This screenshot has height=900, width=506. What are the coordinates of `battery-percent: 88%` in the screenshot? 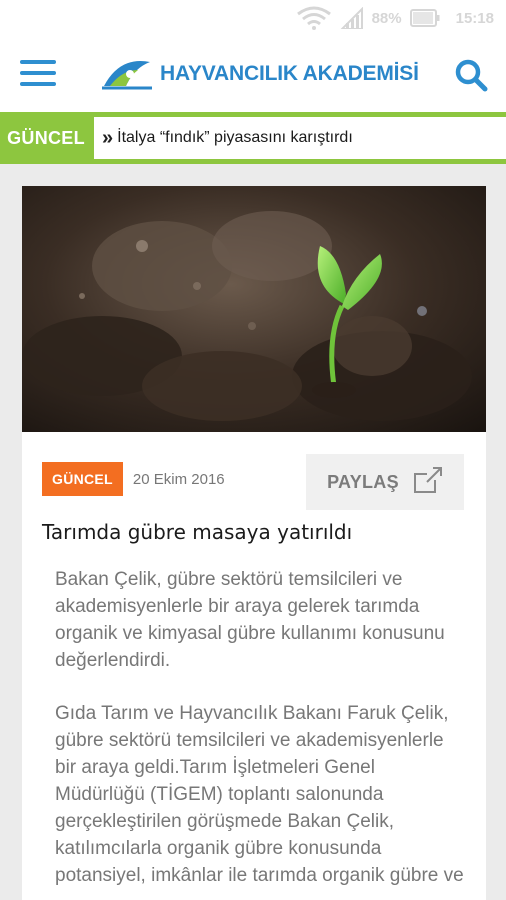 It's located at (386, 18).